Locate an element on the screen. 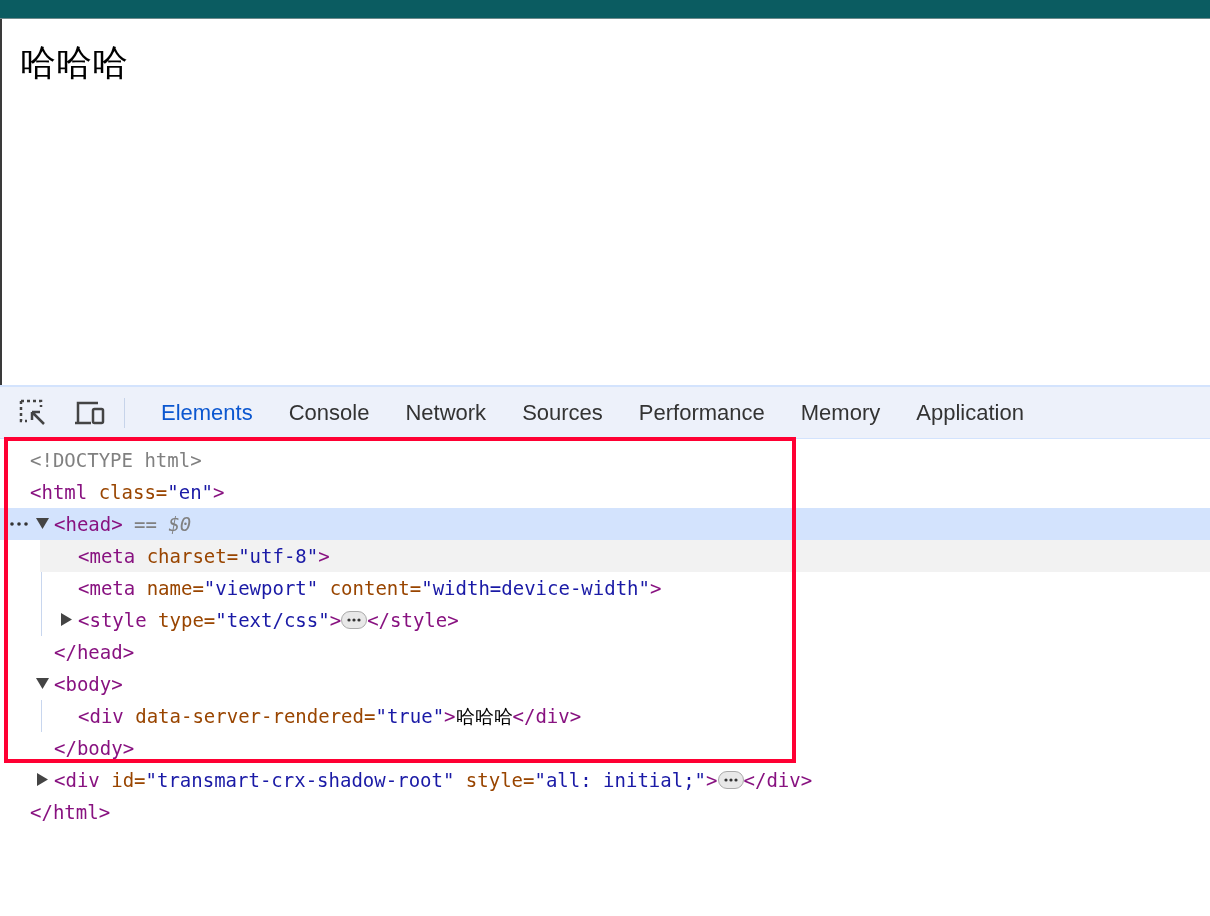 This screenshot has height=916, width=1210. page-heading: 哈哈哈 is located at coordinates (74, 63).